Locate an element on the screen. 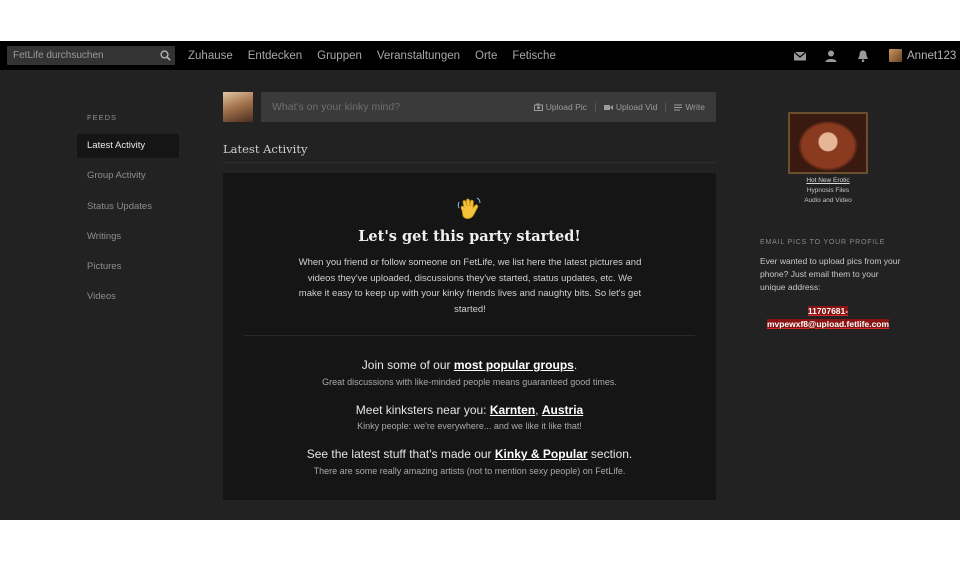  upload-email-address: 11707681- mvpewxf8@upload.fetlife.com is located at coordinates (828, 317).